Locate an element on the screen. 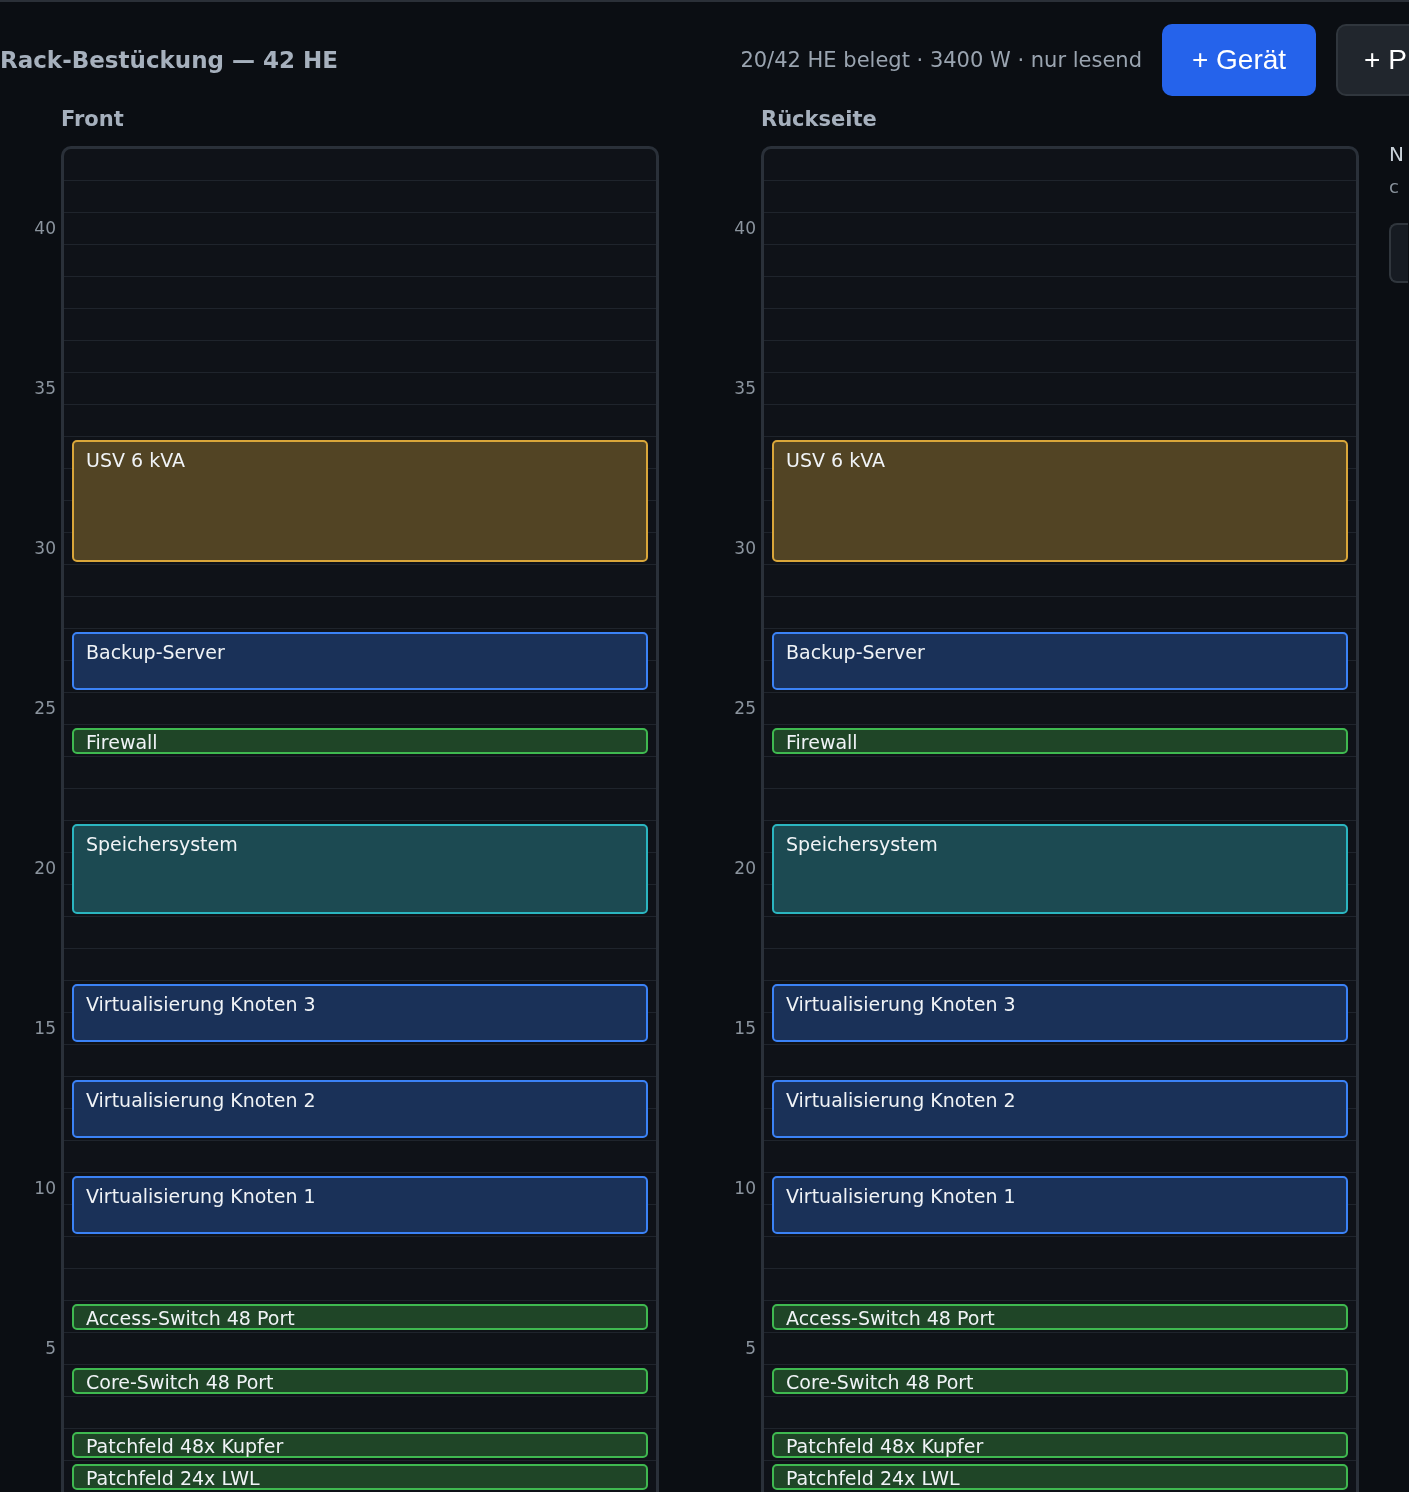  add-button: + P is located at coordinates (1372, 60).